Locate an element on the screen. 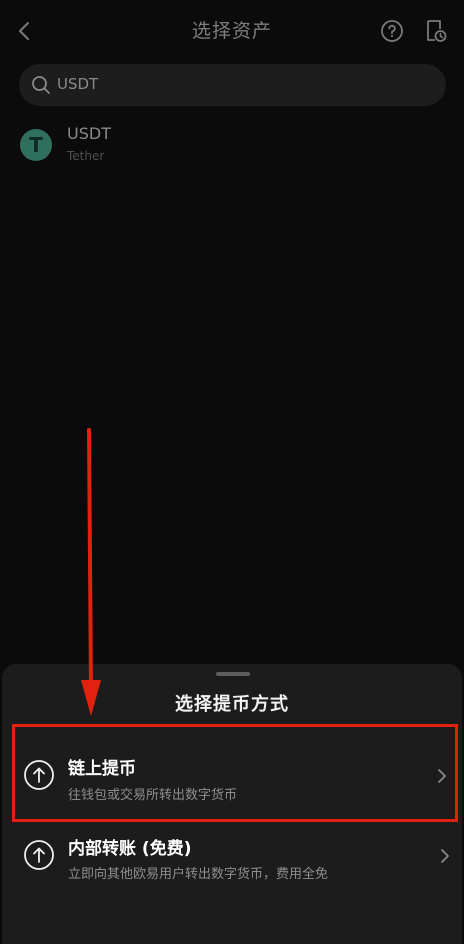 Image resolution: width=464 pixels, height=944 pixels. option-internal-transfer: 内部转账 (免费) 立即向其他欧易用户转出数字货币，费用全免 is located at coordinates (235, 873).